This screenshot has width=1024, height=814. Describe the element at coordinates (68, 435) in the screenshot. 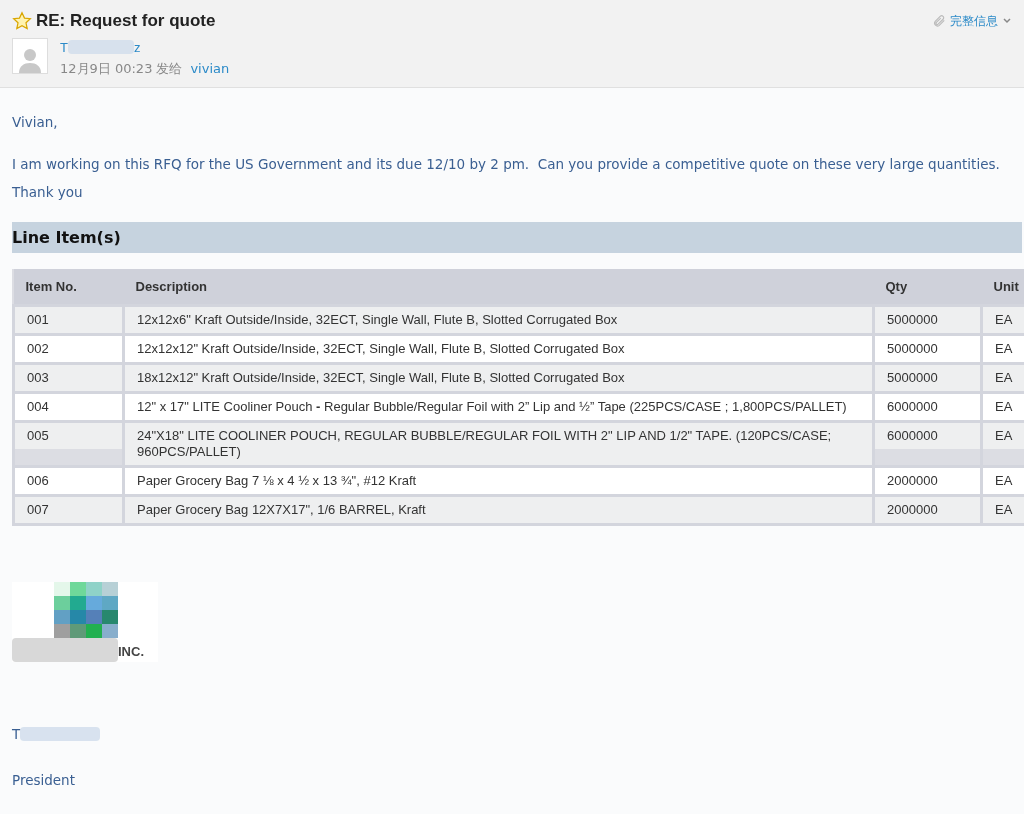

I see `table-cell: 005` at that location.